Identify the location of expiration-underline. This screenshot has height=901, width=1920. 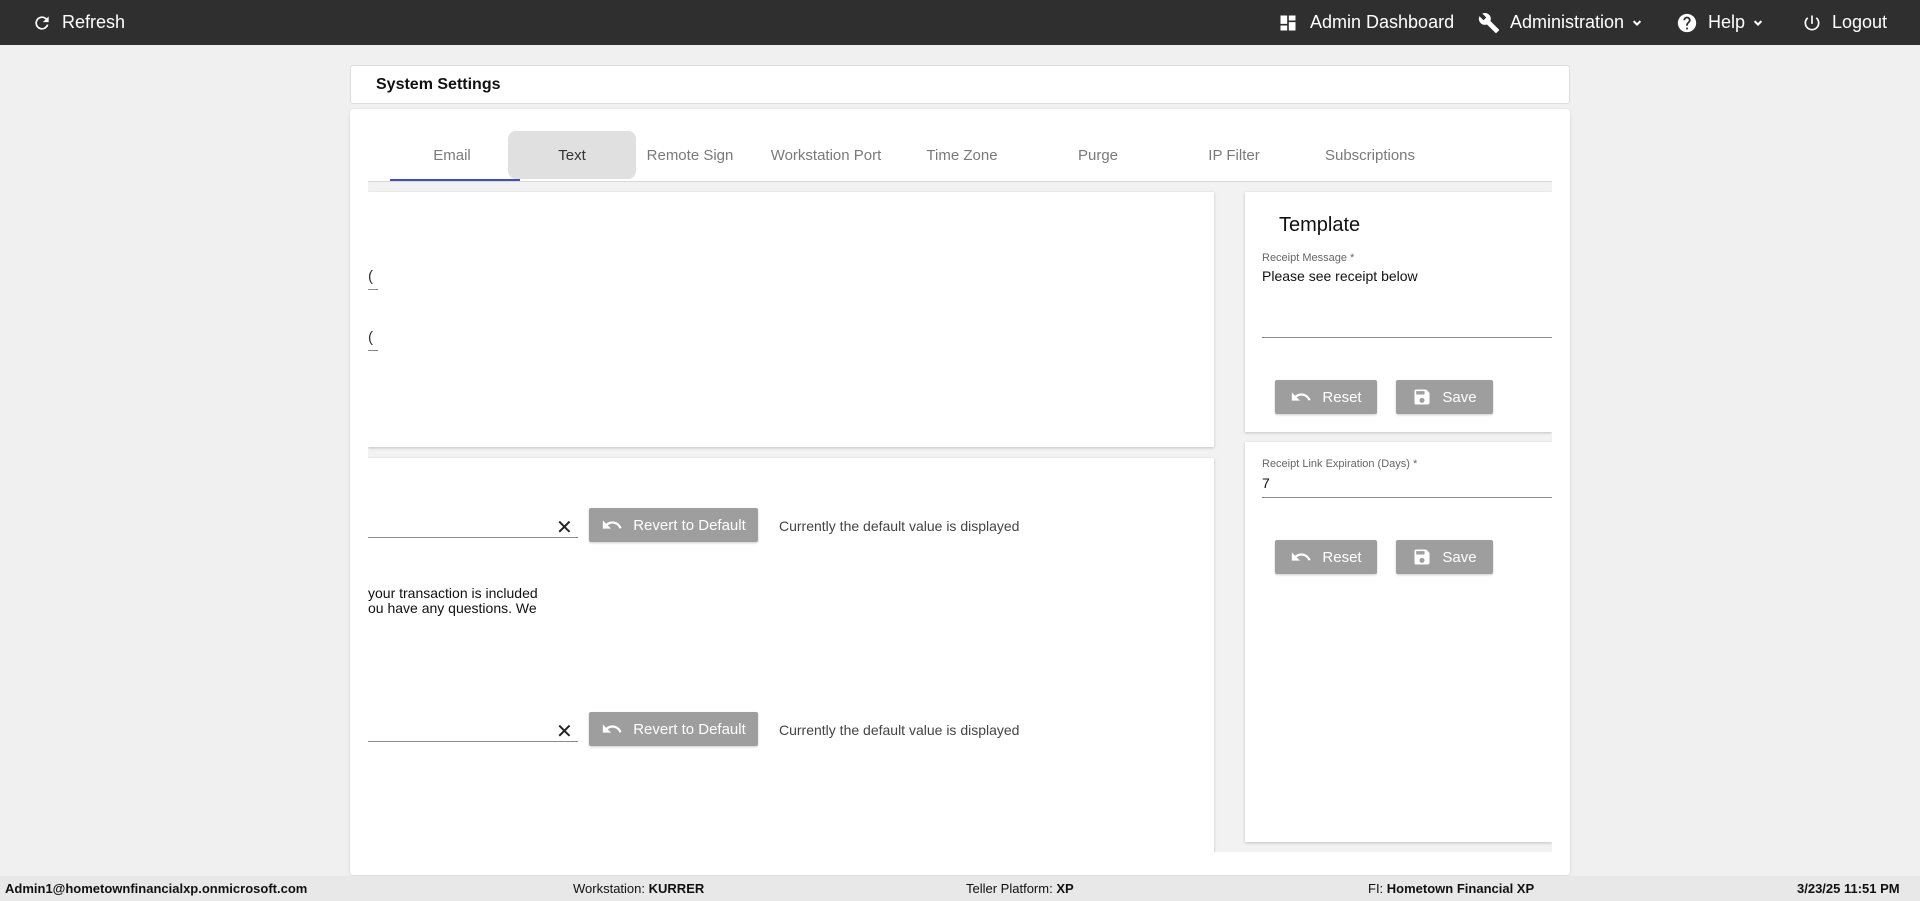
(1407, 497).